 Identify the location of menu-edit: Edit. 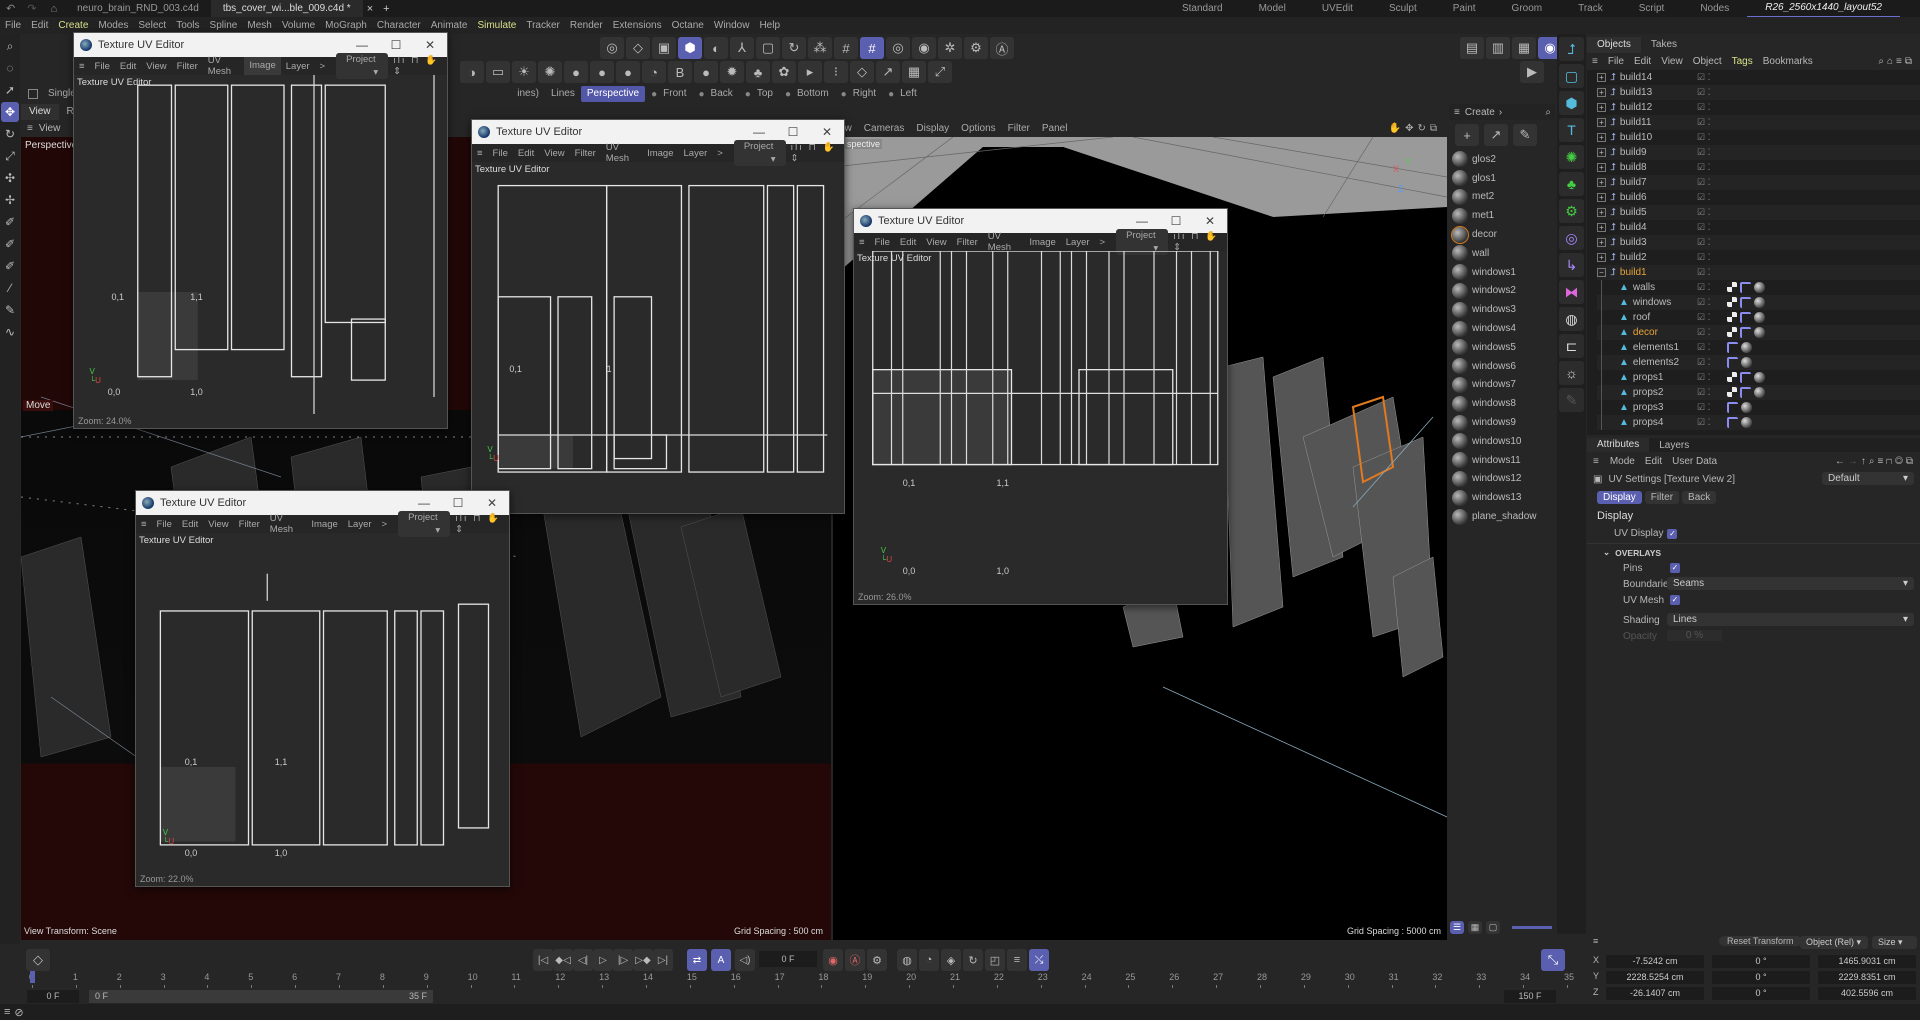
(39, 25).